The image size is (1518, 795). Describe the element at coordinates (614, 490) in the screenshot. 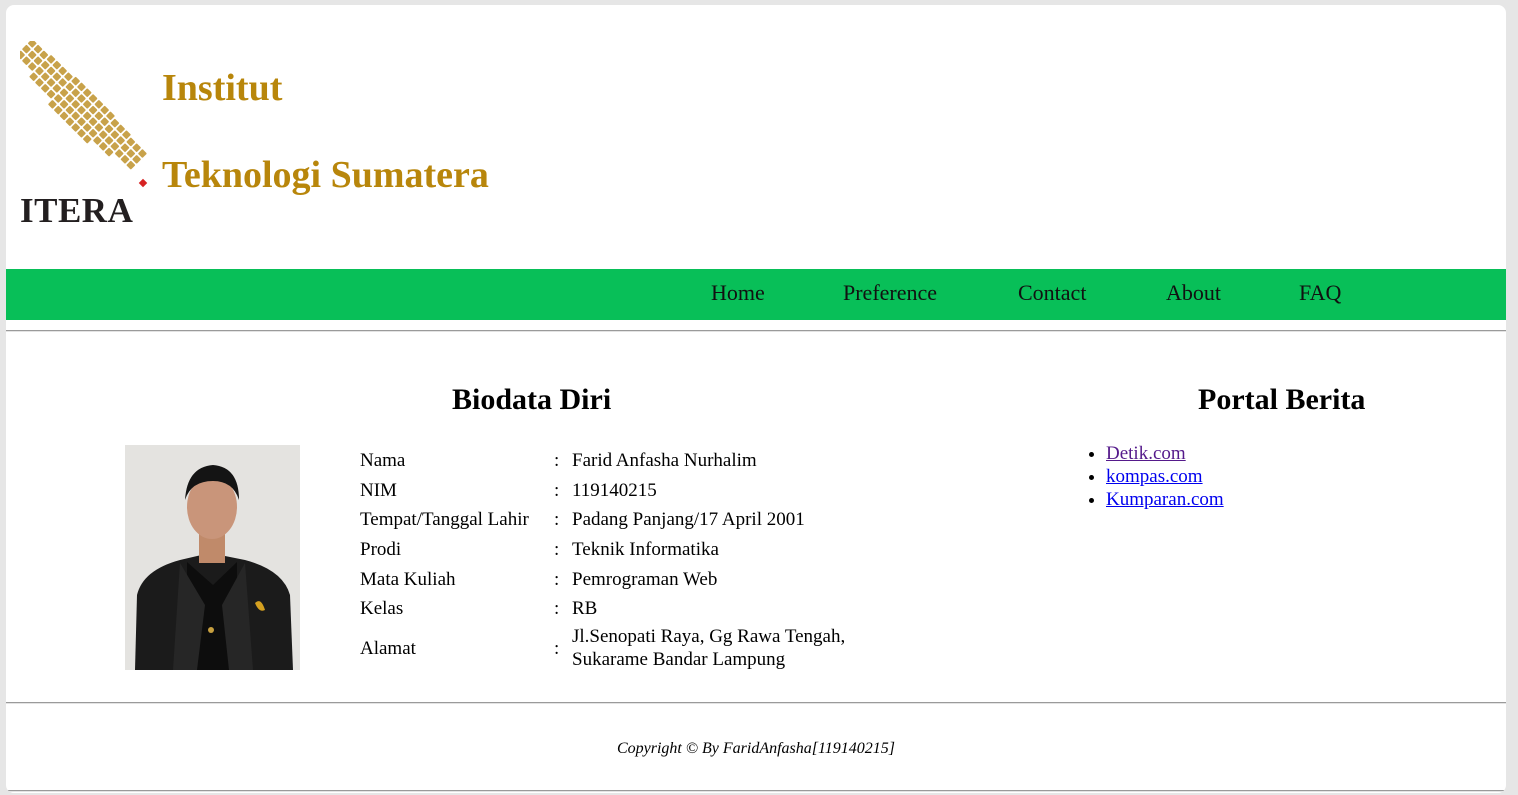

I see `bio-value: 119140215` at that location.